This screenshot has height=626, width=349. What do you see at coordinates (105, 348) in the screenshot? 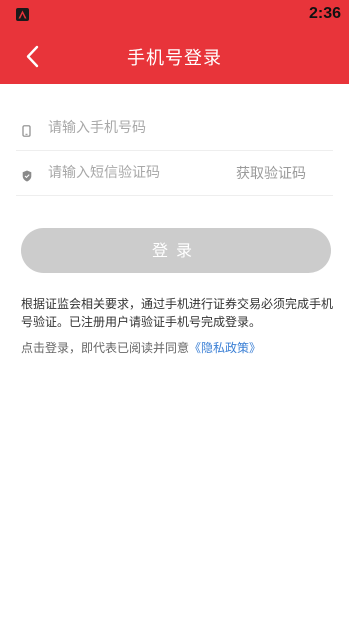
I see `agreement-prefix: 点击登录，即代表已阅读并同意` at bounding box center [105, 348].